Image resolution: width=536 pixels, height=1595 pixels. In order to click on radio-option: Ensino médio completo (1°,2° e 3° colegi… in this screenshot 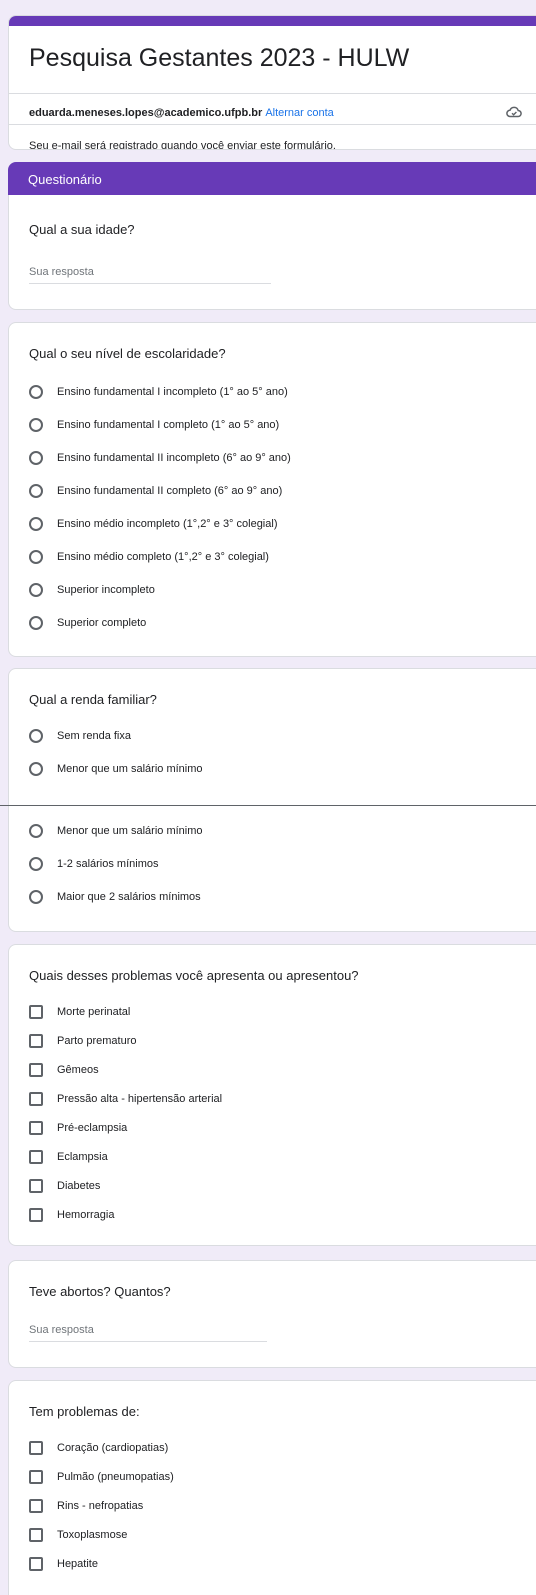, I will do `click(149, 557)`.